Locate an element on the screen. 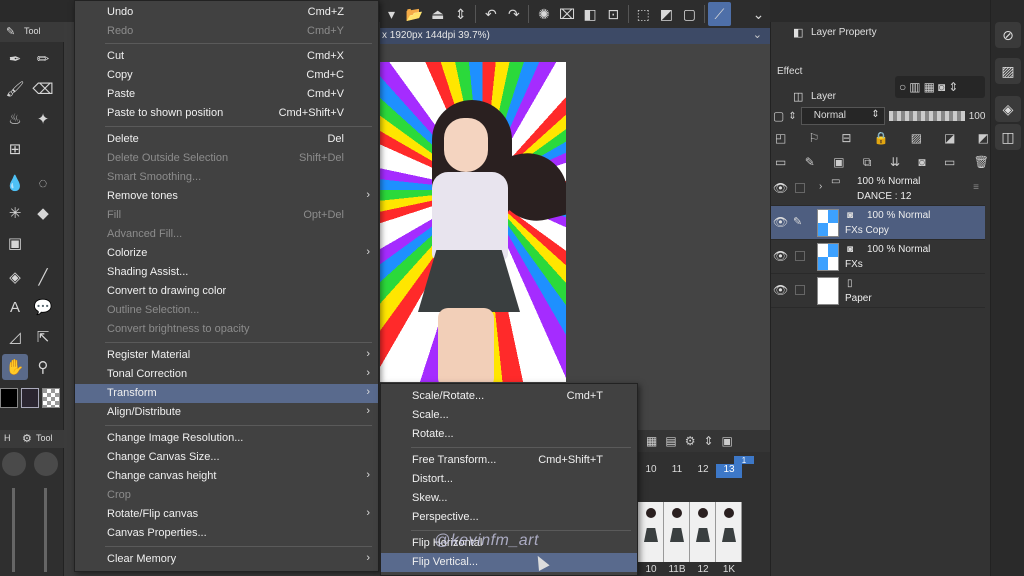  menu-item-undo: Undo Cmd+Z is located at coordinates (226, 12).